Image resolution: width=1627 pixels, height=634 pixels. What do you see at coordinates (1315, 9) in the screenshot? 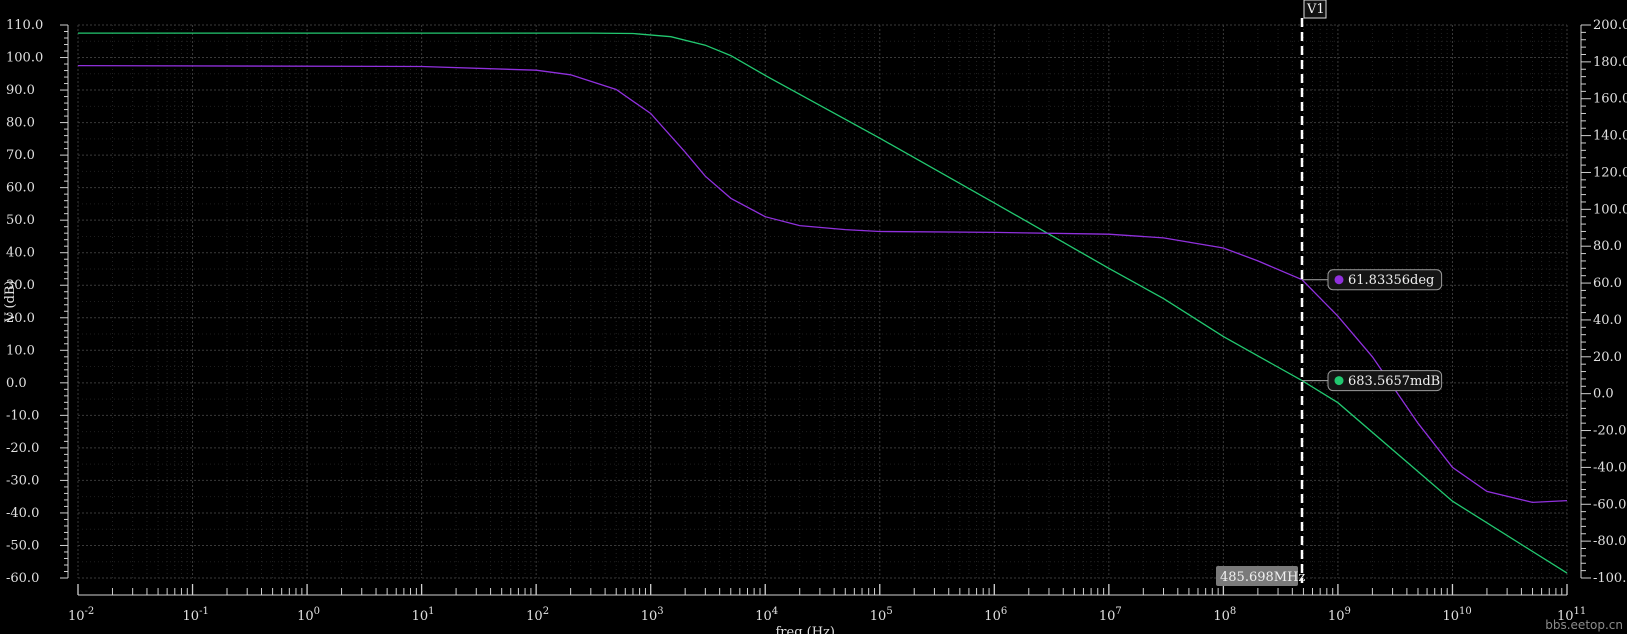
I see `cursor-label: V1` at bounding box center [1315, 9].